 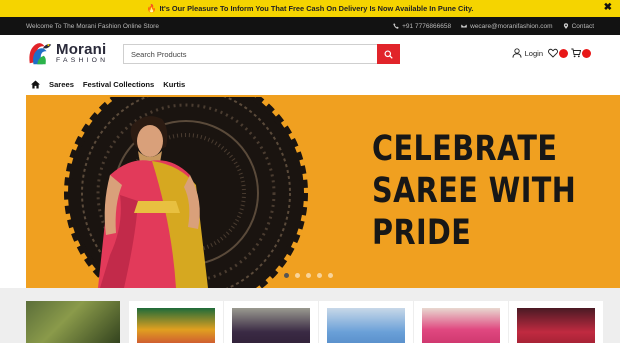 I want to click on phone-icon, so click(x=396, y=26).